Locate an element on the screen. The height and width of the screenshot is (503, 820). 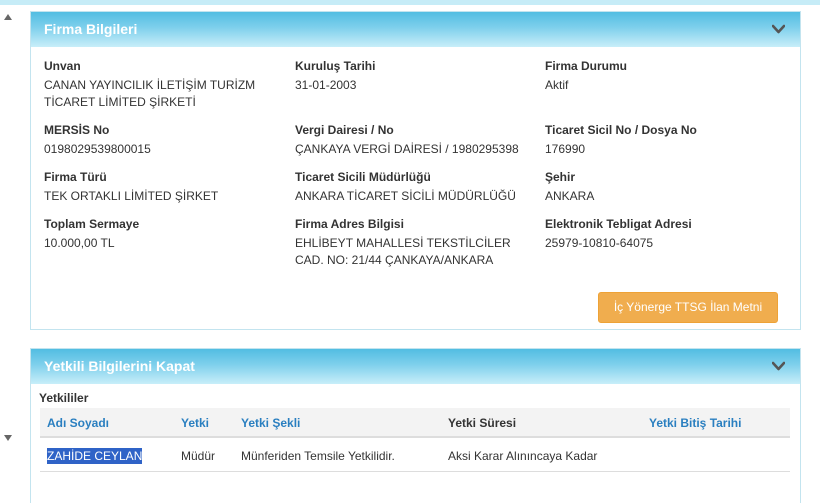
tebligat-label: Elektronik Tebligat Adresi is located at coordinates (618, 224).